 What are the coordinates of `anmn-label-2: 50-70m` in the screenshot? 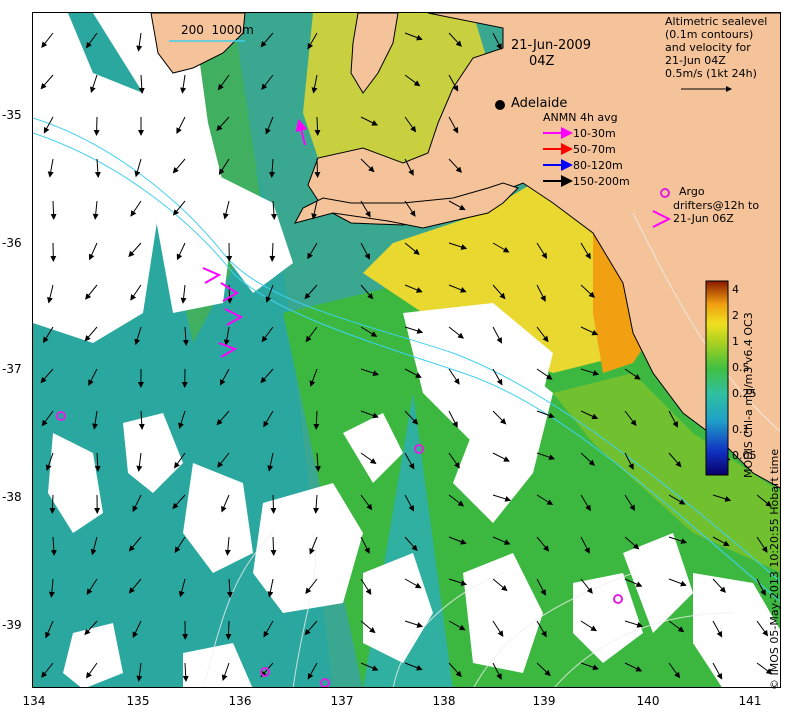 It's located at (594, 149).